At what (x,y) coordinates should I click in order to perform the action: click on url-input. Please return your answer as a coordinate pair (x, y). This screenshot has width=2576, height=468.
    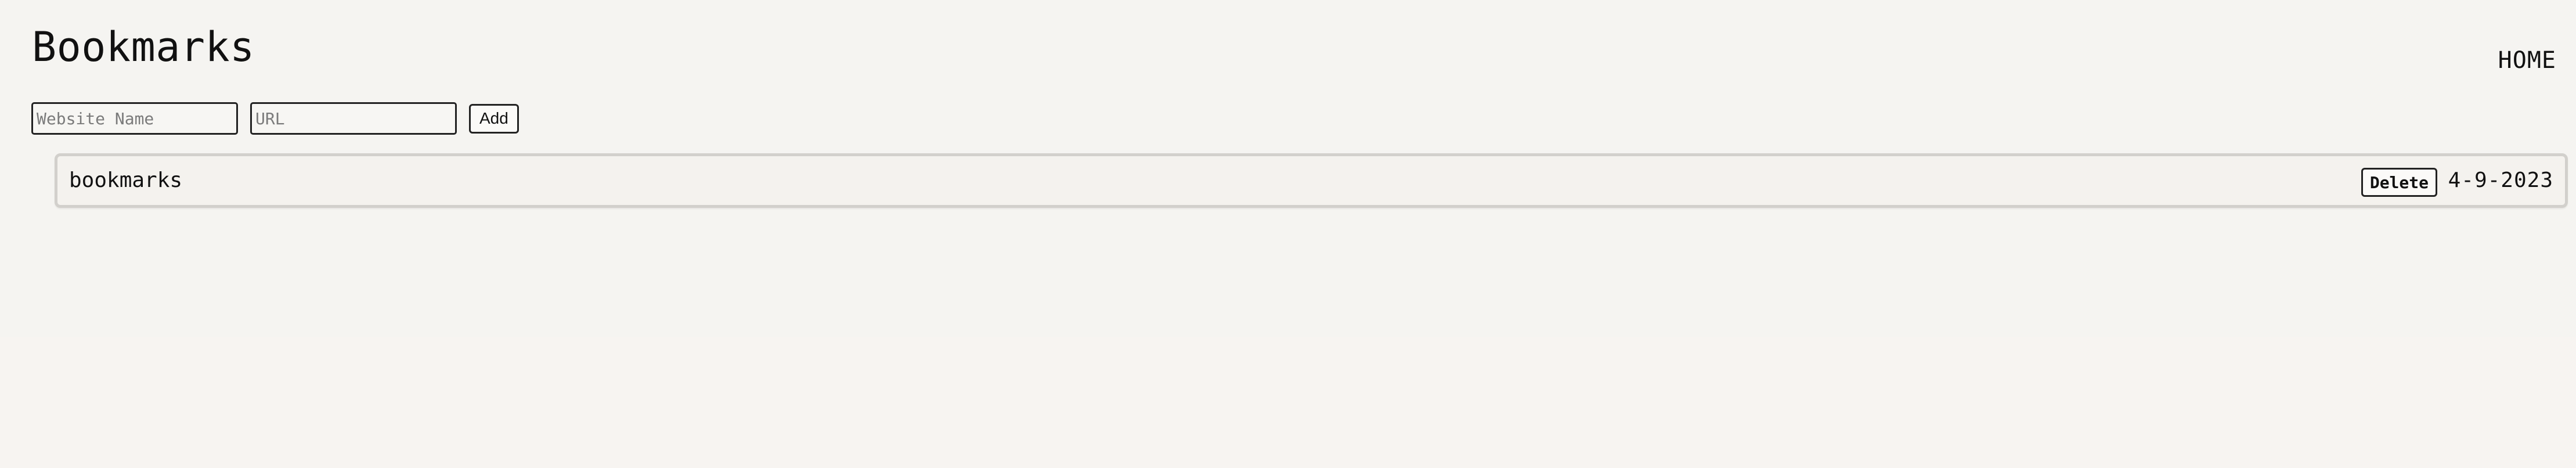
    Looking at the image, I should click on (353, 119).